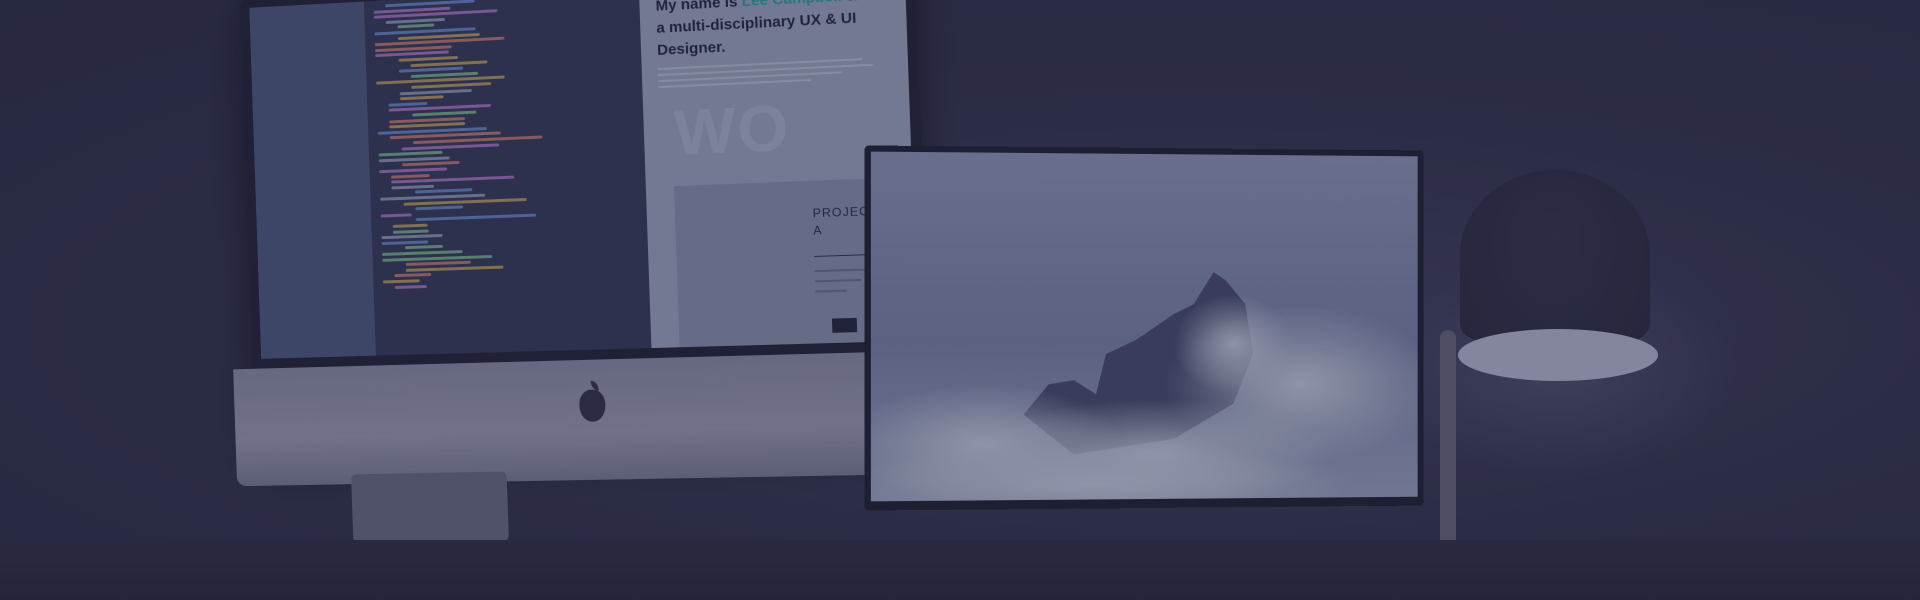  I want to click on code-editor, so click(450, 179).